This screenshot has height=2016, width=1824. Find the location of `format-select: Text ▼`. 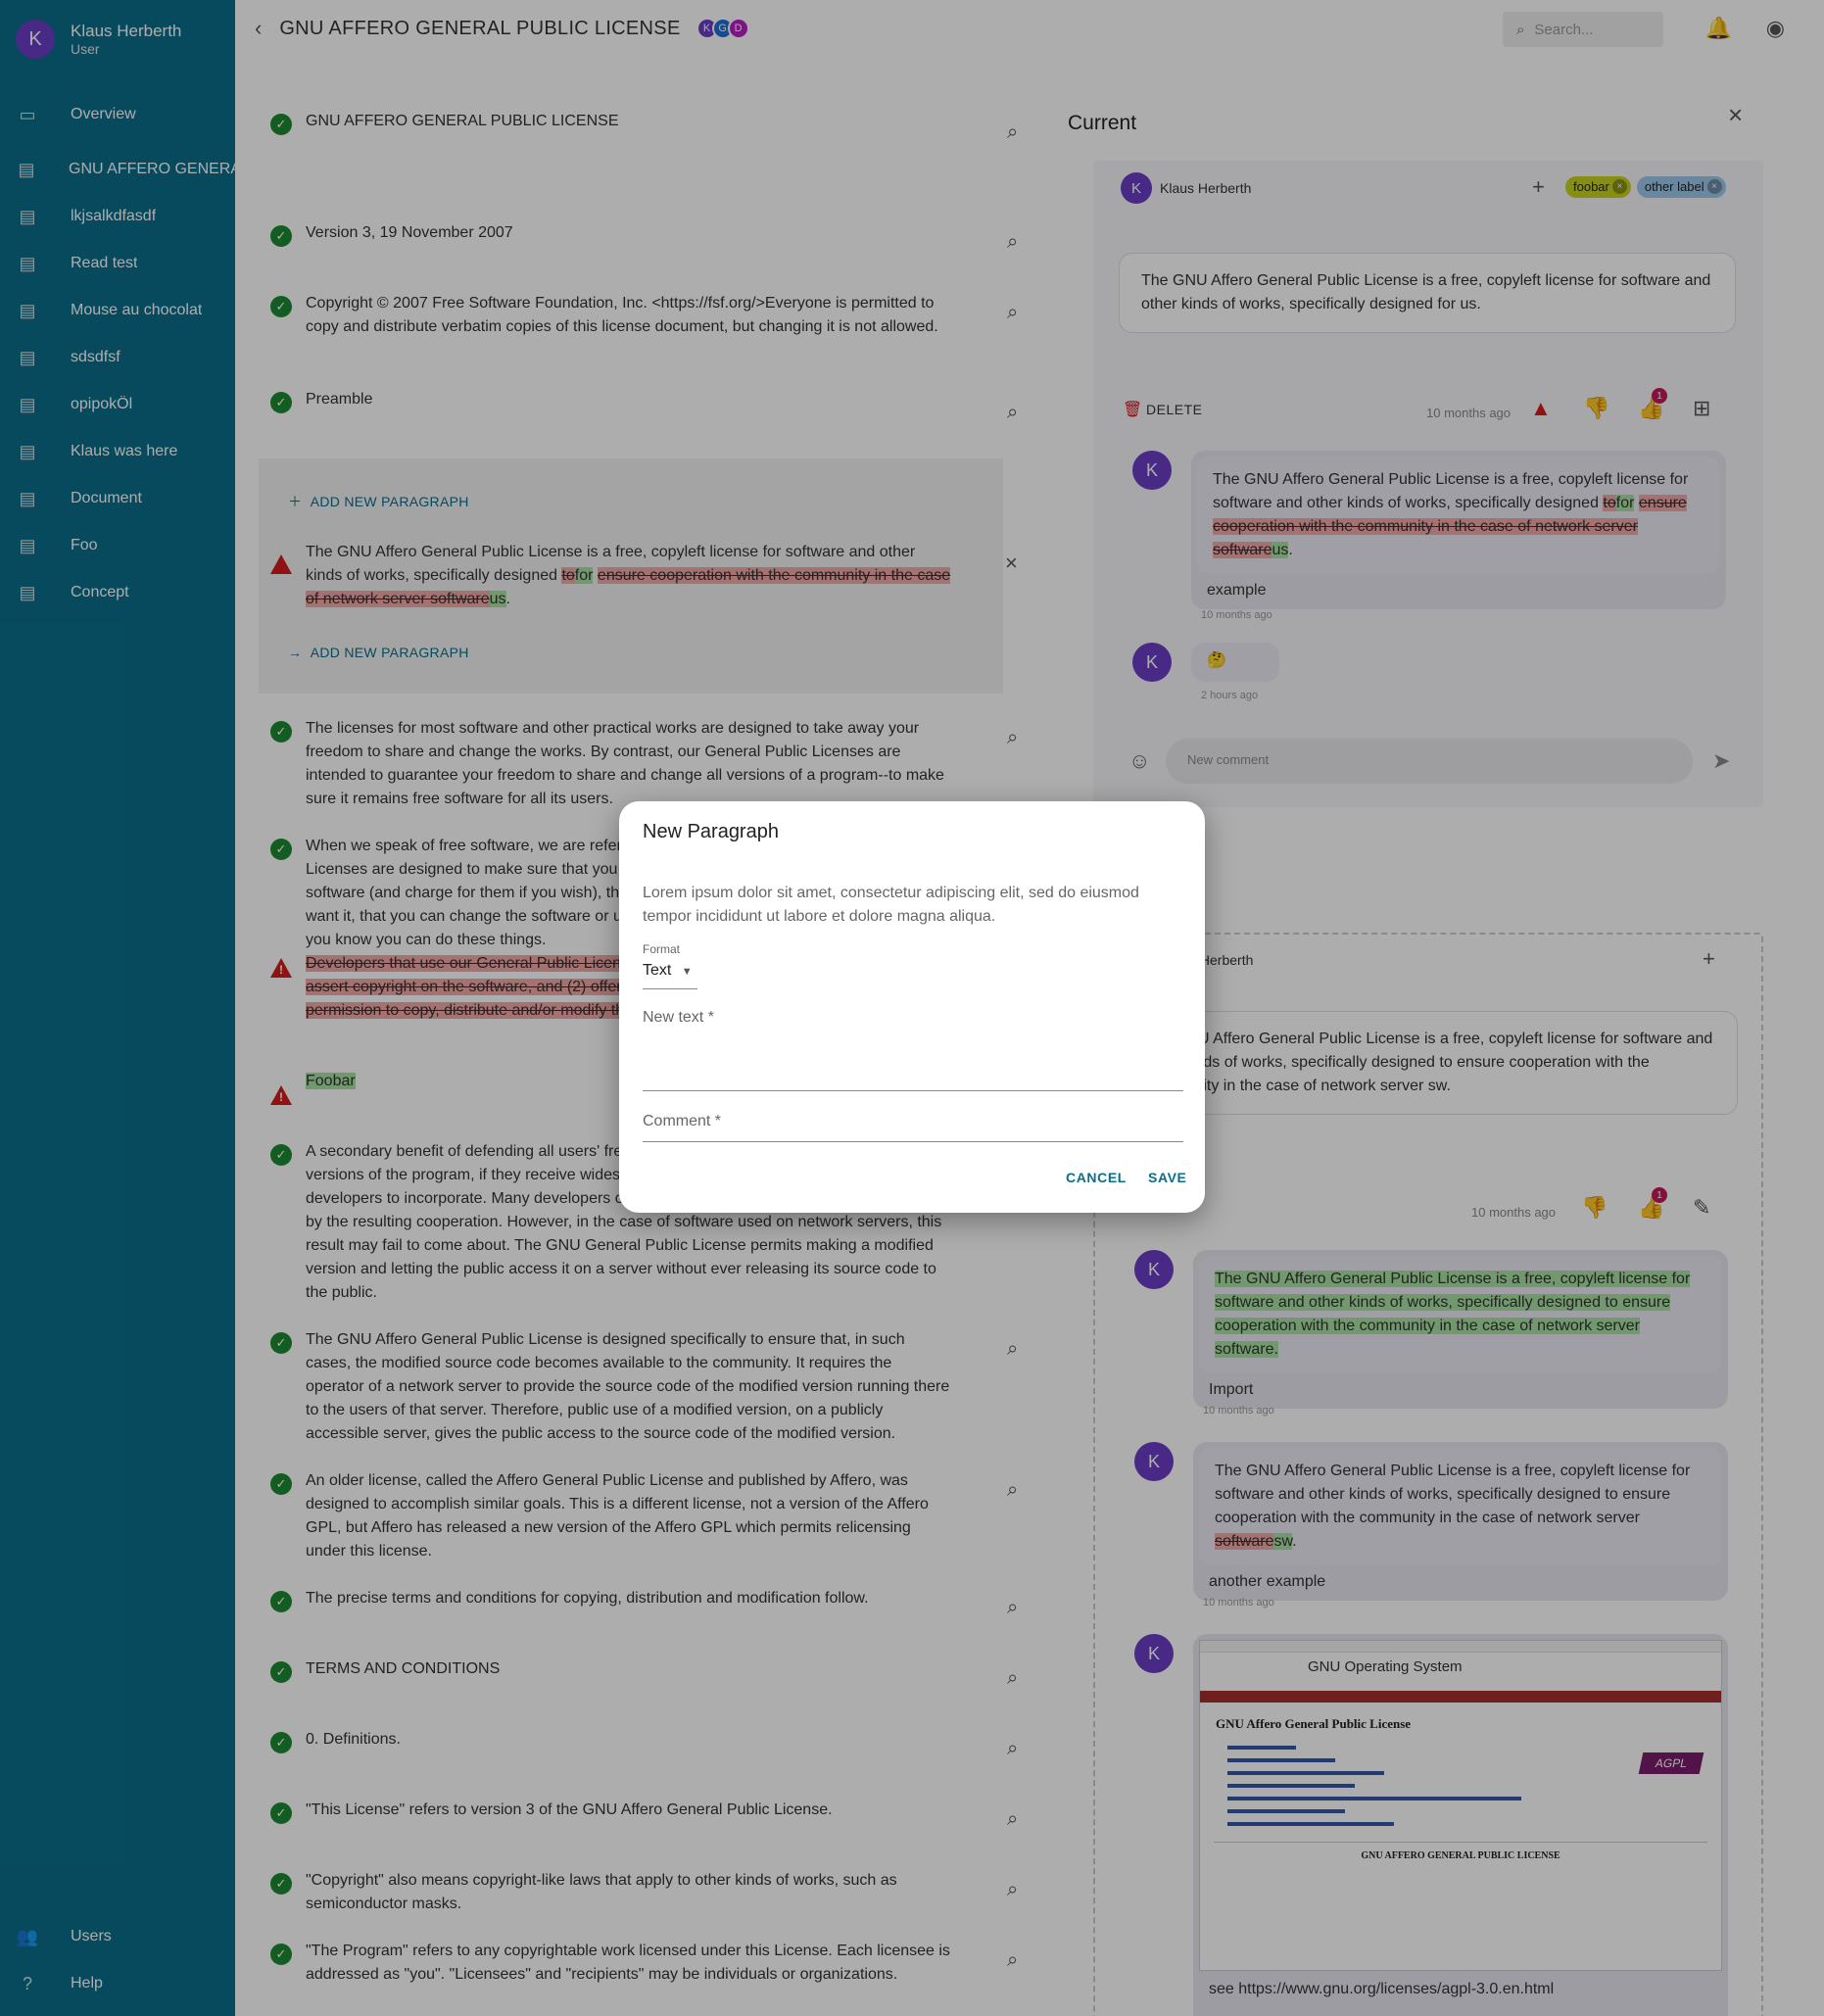

format-select: Text ▼ is located at coordinates (670, 975).